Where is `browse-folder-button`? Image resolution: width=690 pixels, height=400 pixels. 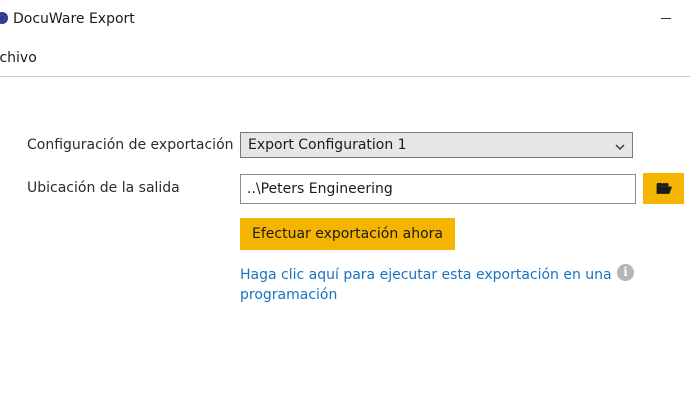
browse-folder-button is located at coordinates (663, 188).